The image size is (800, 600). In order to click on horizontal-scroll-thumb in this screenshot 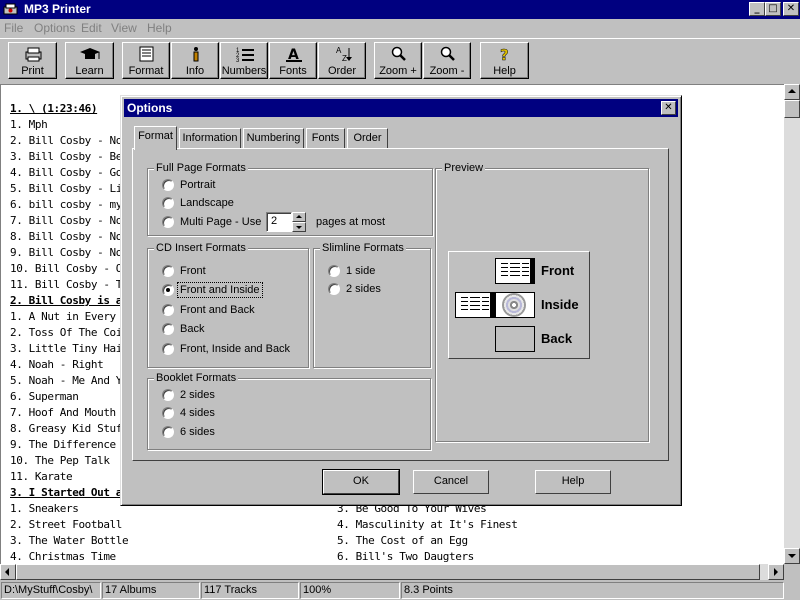, I will do `click(388, 572)`.